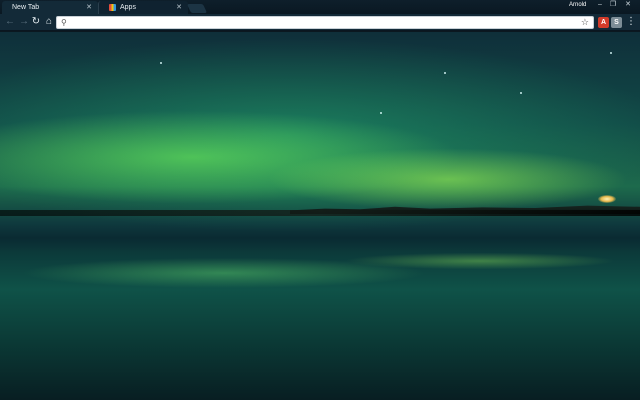 This screenshot has height=400, width=640. I want to click on omnibox: ⚲ ☆, so click(325, 22).